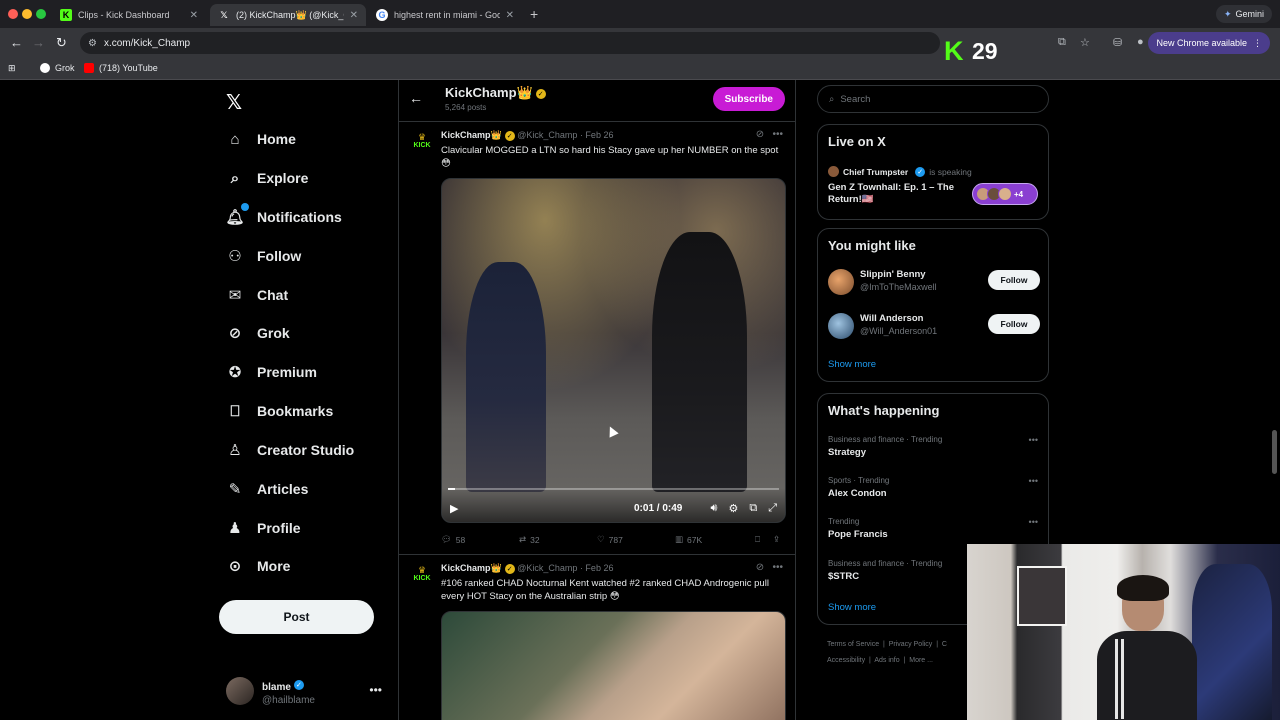 The width and height of the screenshot is (1280, 720). What do you see at coordinates (911, 644) in the screenshot?
I see `footer-link: Privacy Policy` at bounding box center [911, 644].